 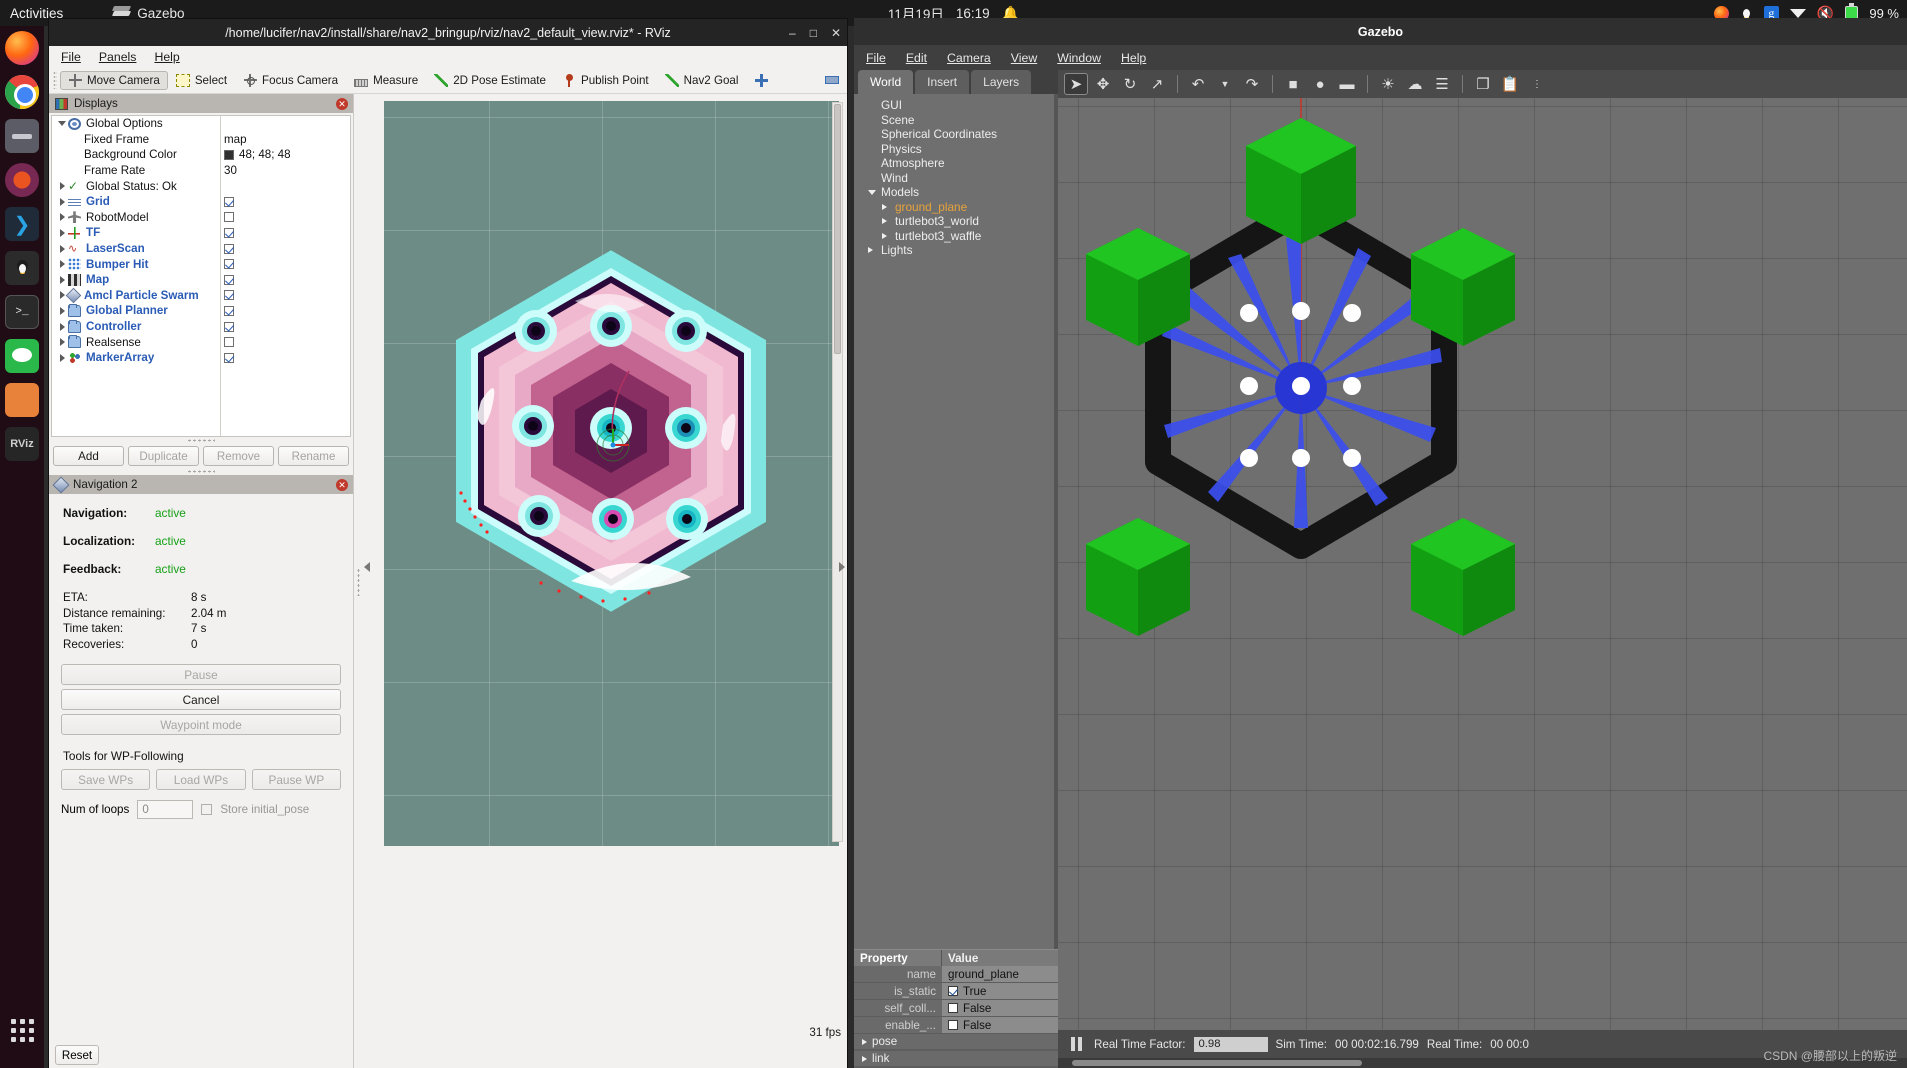 I want to click on gz-menu-window: Window, so click(x=1079, y=58).